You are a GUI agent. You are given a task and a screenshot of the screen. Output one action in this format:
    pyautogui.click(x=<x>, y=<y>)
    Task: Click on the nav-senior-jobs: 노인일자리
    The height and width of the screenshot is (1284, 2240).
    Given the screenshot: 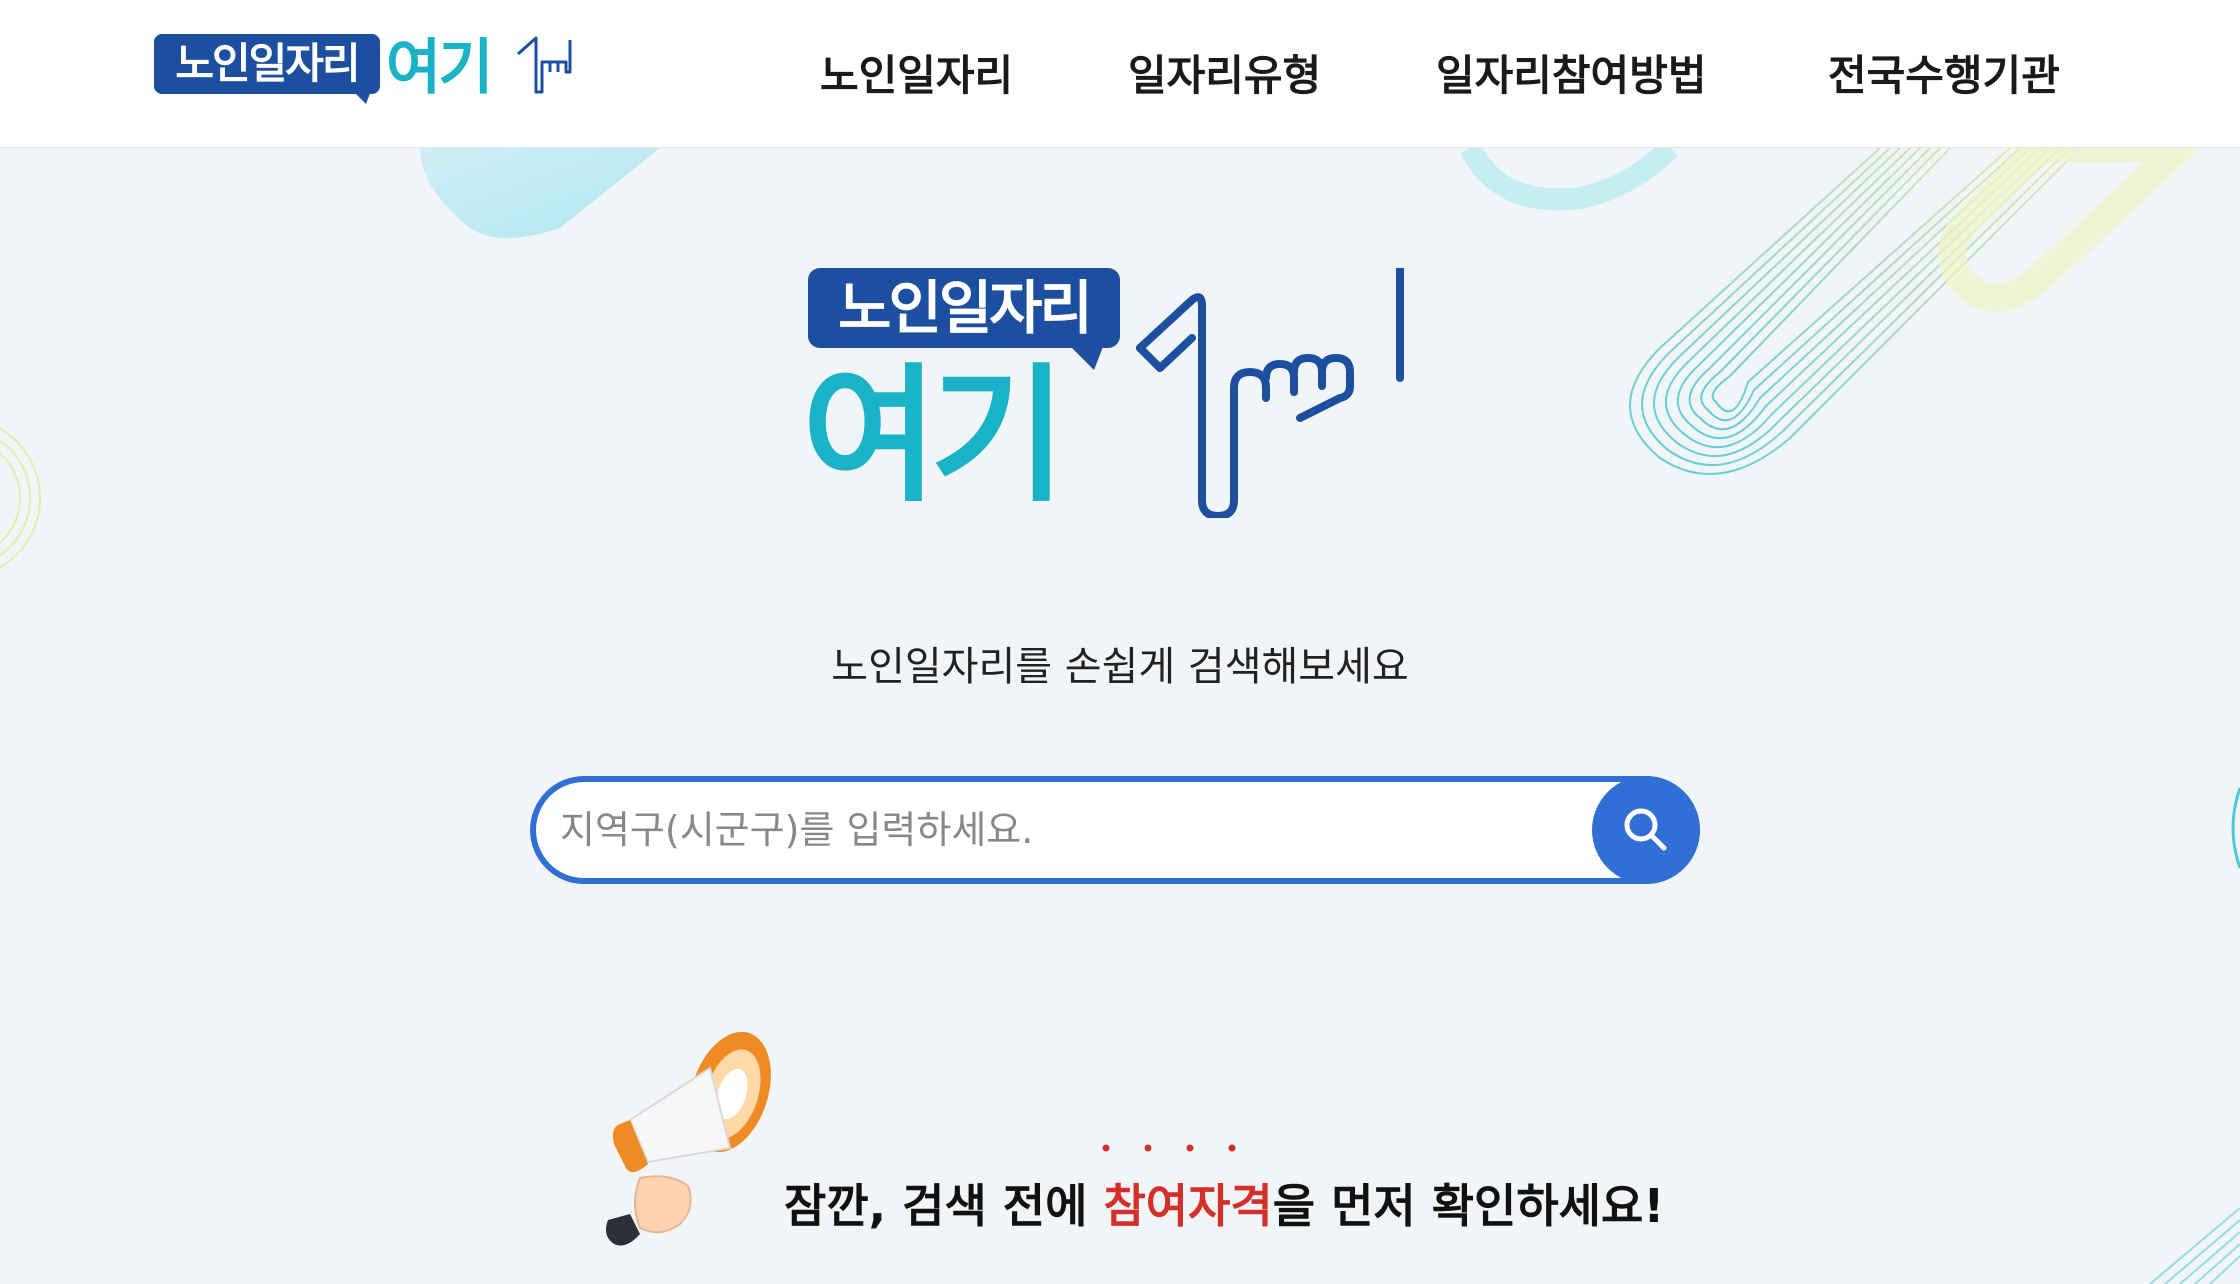 What is the action you would take?
    pyautogui.click(x=916, y=72)
    